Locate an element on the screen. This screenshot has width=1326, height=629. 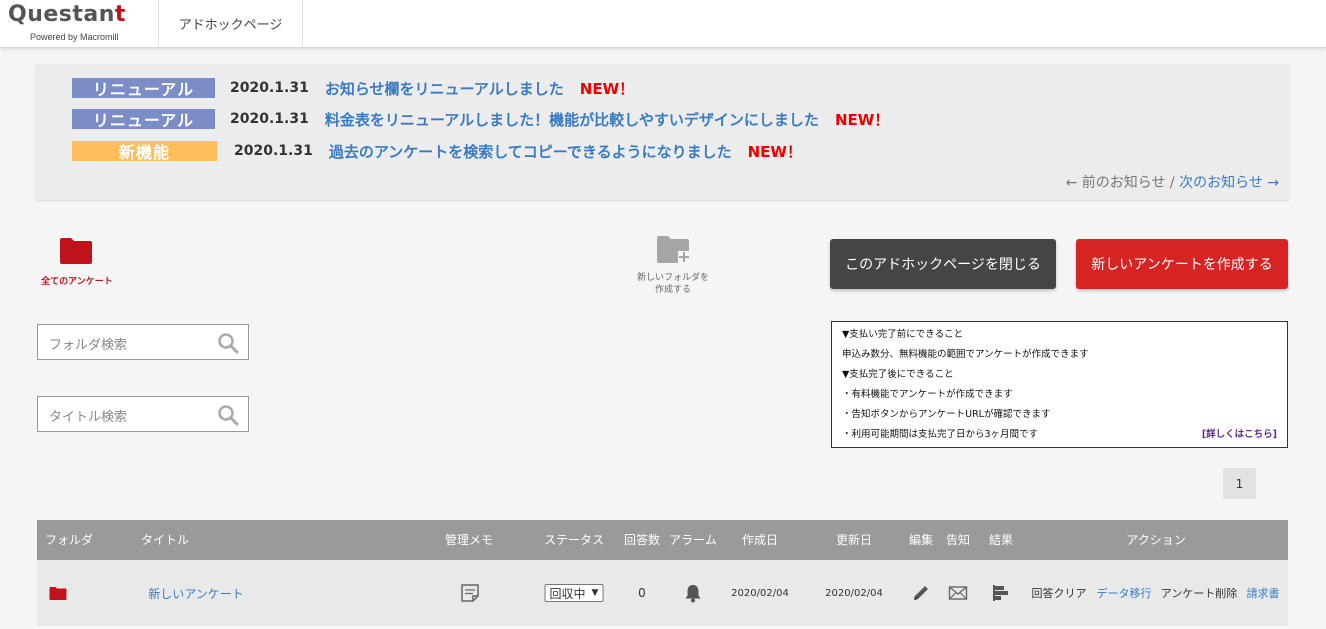
bell-icon is located at coordinates (693, 593).